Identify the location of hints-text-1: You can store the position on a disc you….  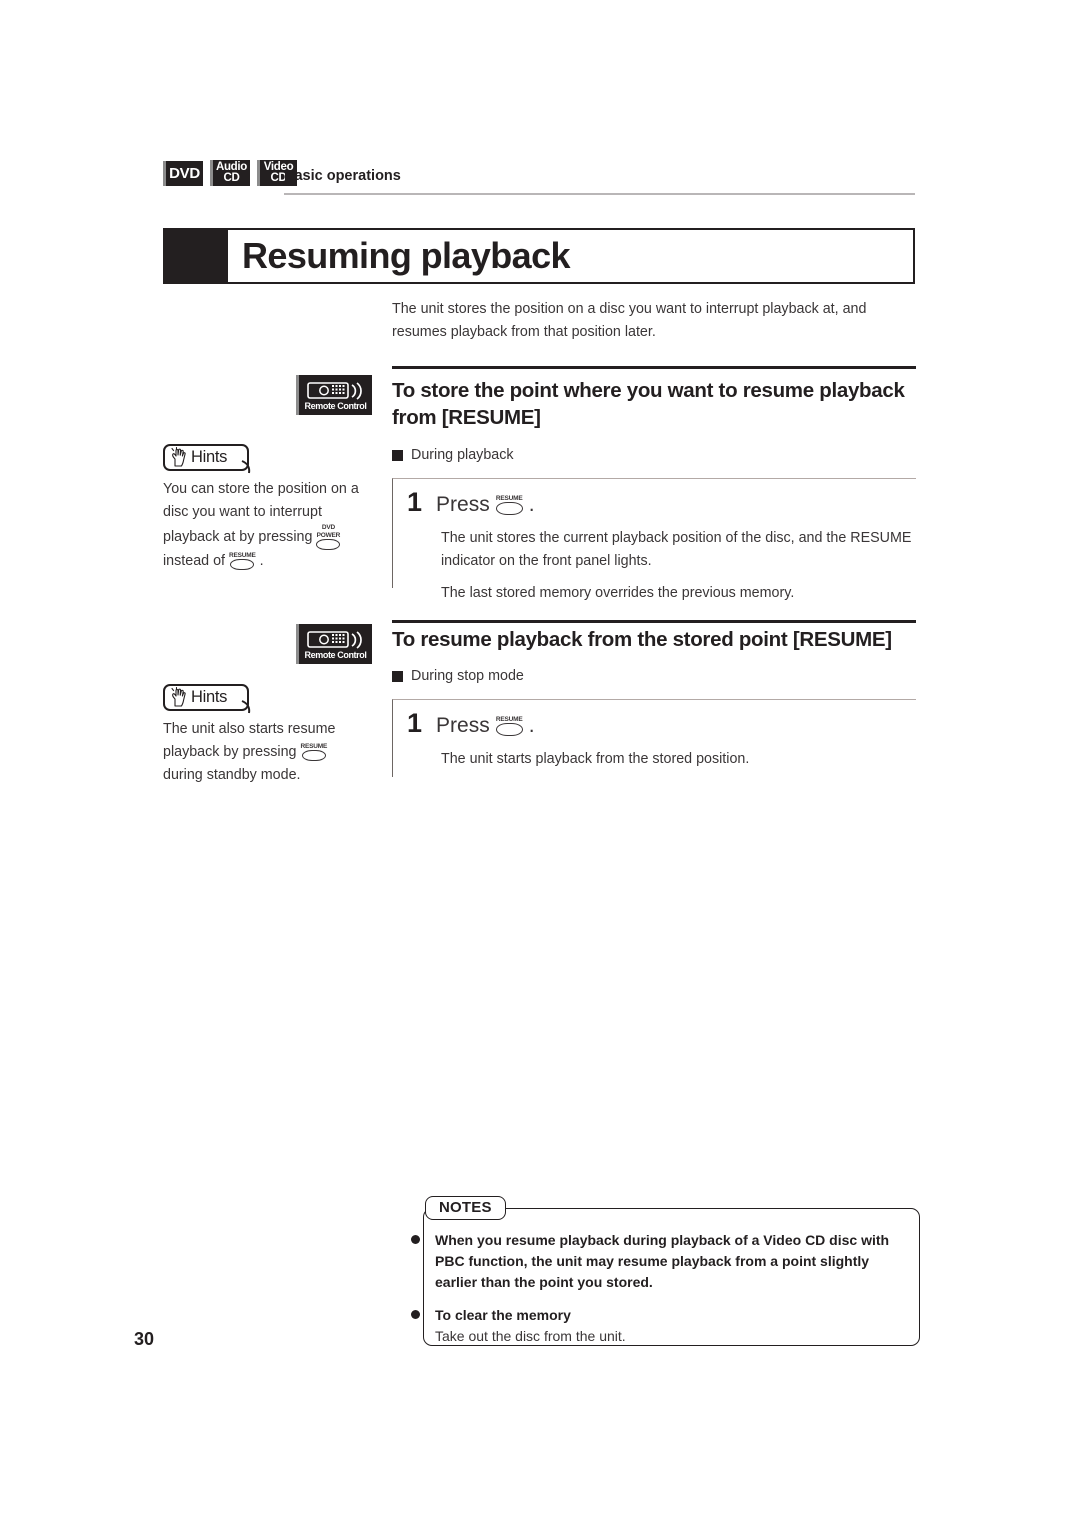
(261, 525).